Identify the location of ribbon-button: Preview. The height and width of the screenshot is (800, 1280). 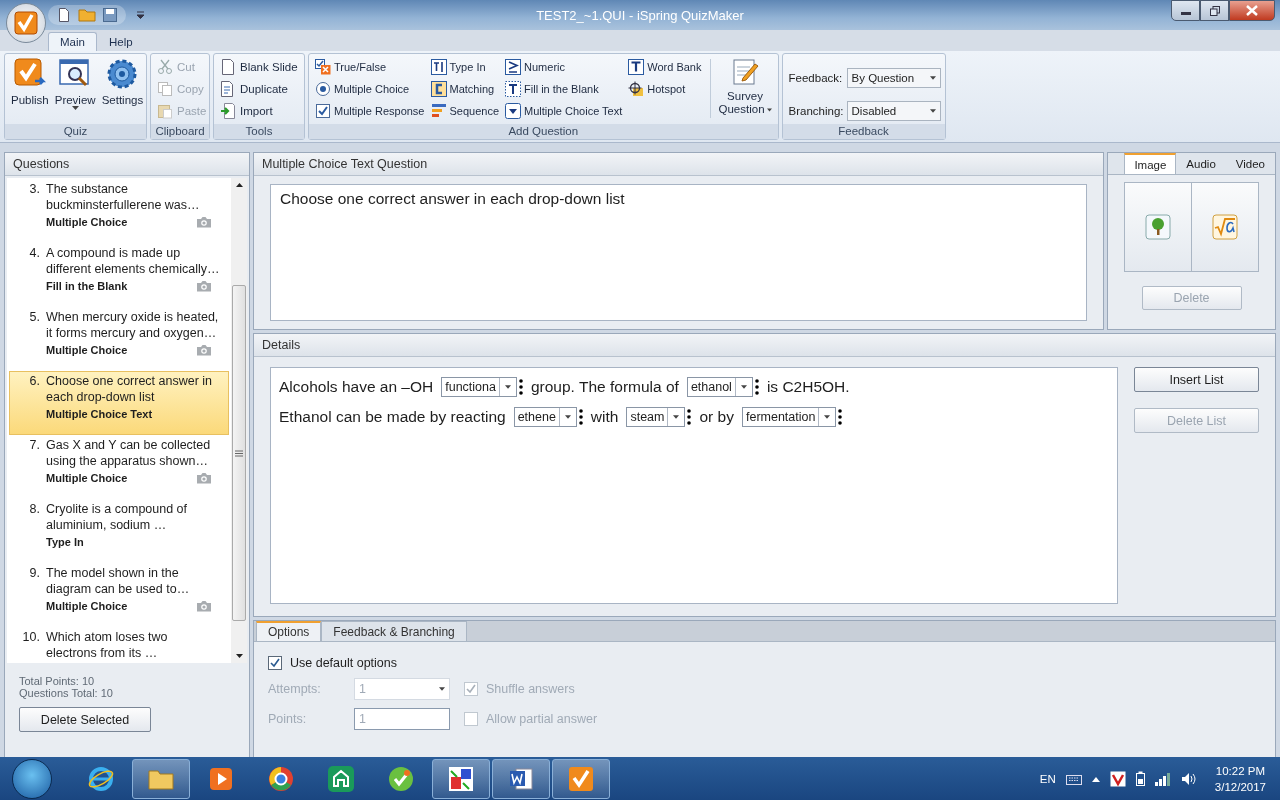
(75, 90).